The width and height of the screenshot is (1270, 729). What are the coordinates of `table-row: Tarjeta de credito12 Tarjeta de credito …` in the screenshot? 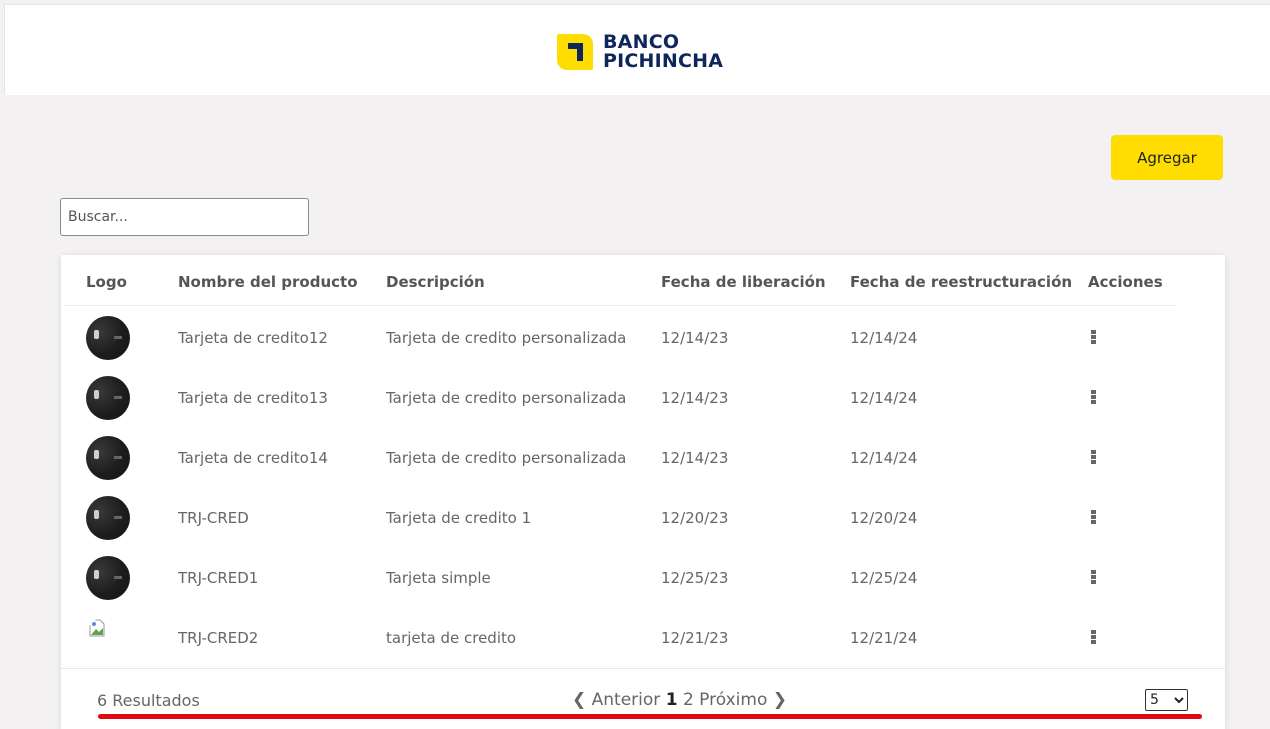 It's located at (643, 338).